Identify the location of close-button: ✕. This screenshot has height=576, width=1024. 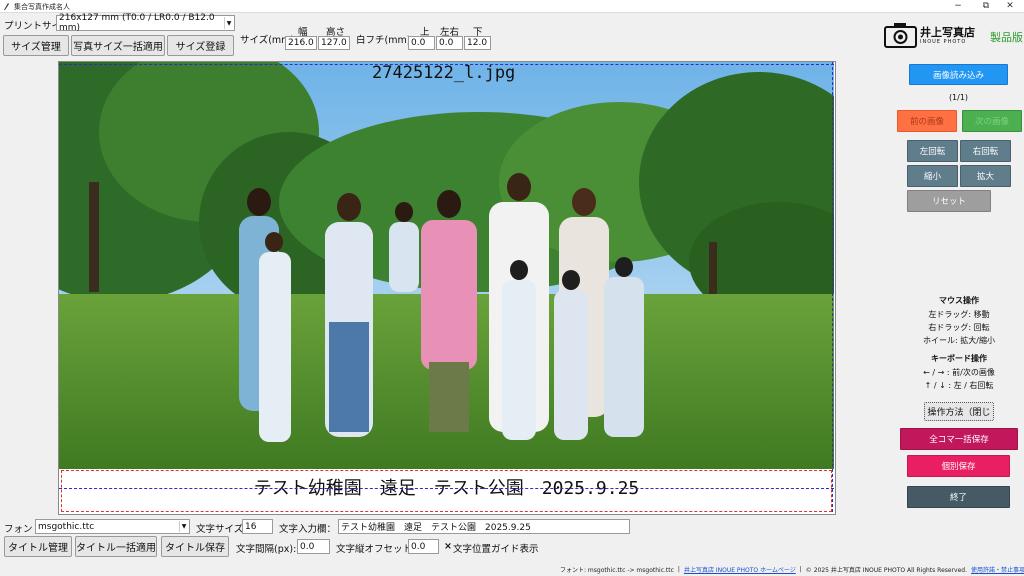
(1010, 6).